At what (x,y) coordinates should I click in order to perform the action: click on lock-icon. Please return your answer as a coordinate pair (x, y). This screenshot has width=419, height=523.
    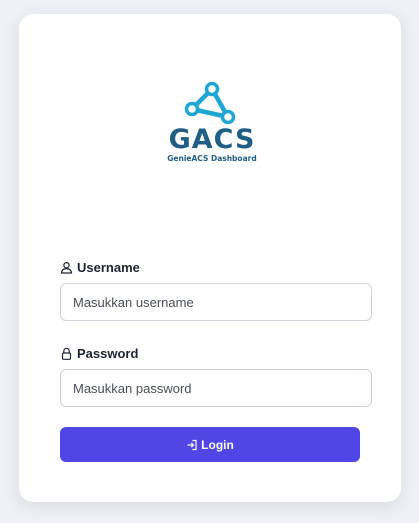
    Looking at the image, I should click on (66, 353).